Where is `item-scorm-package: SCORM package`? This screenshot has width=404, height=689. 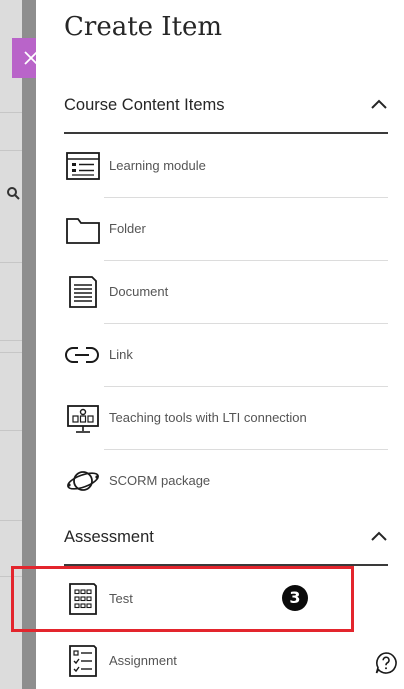 item-scorm-package: SCORM package is located at coordinates (226, 481).